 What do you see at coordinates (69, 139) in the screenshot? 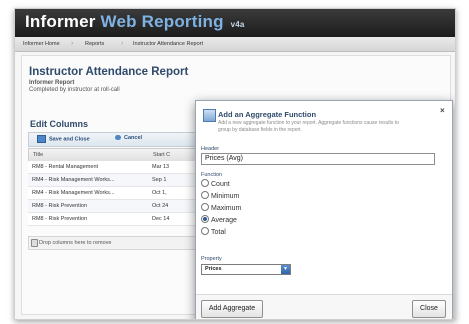
I see `save-and-close-label: Save and Close` at bounding box center [69, 139].